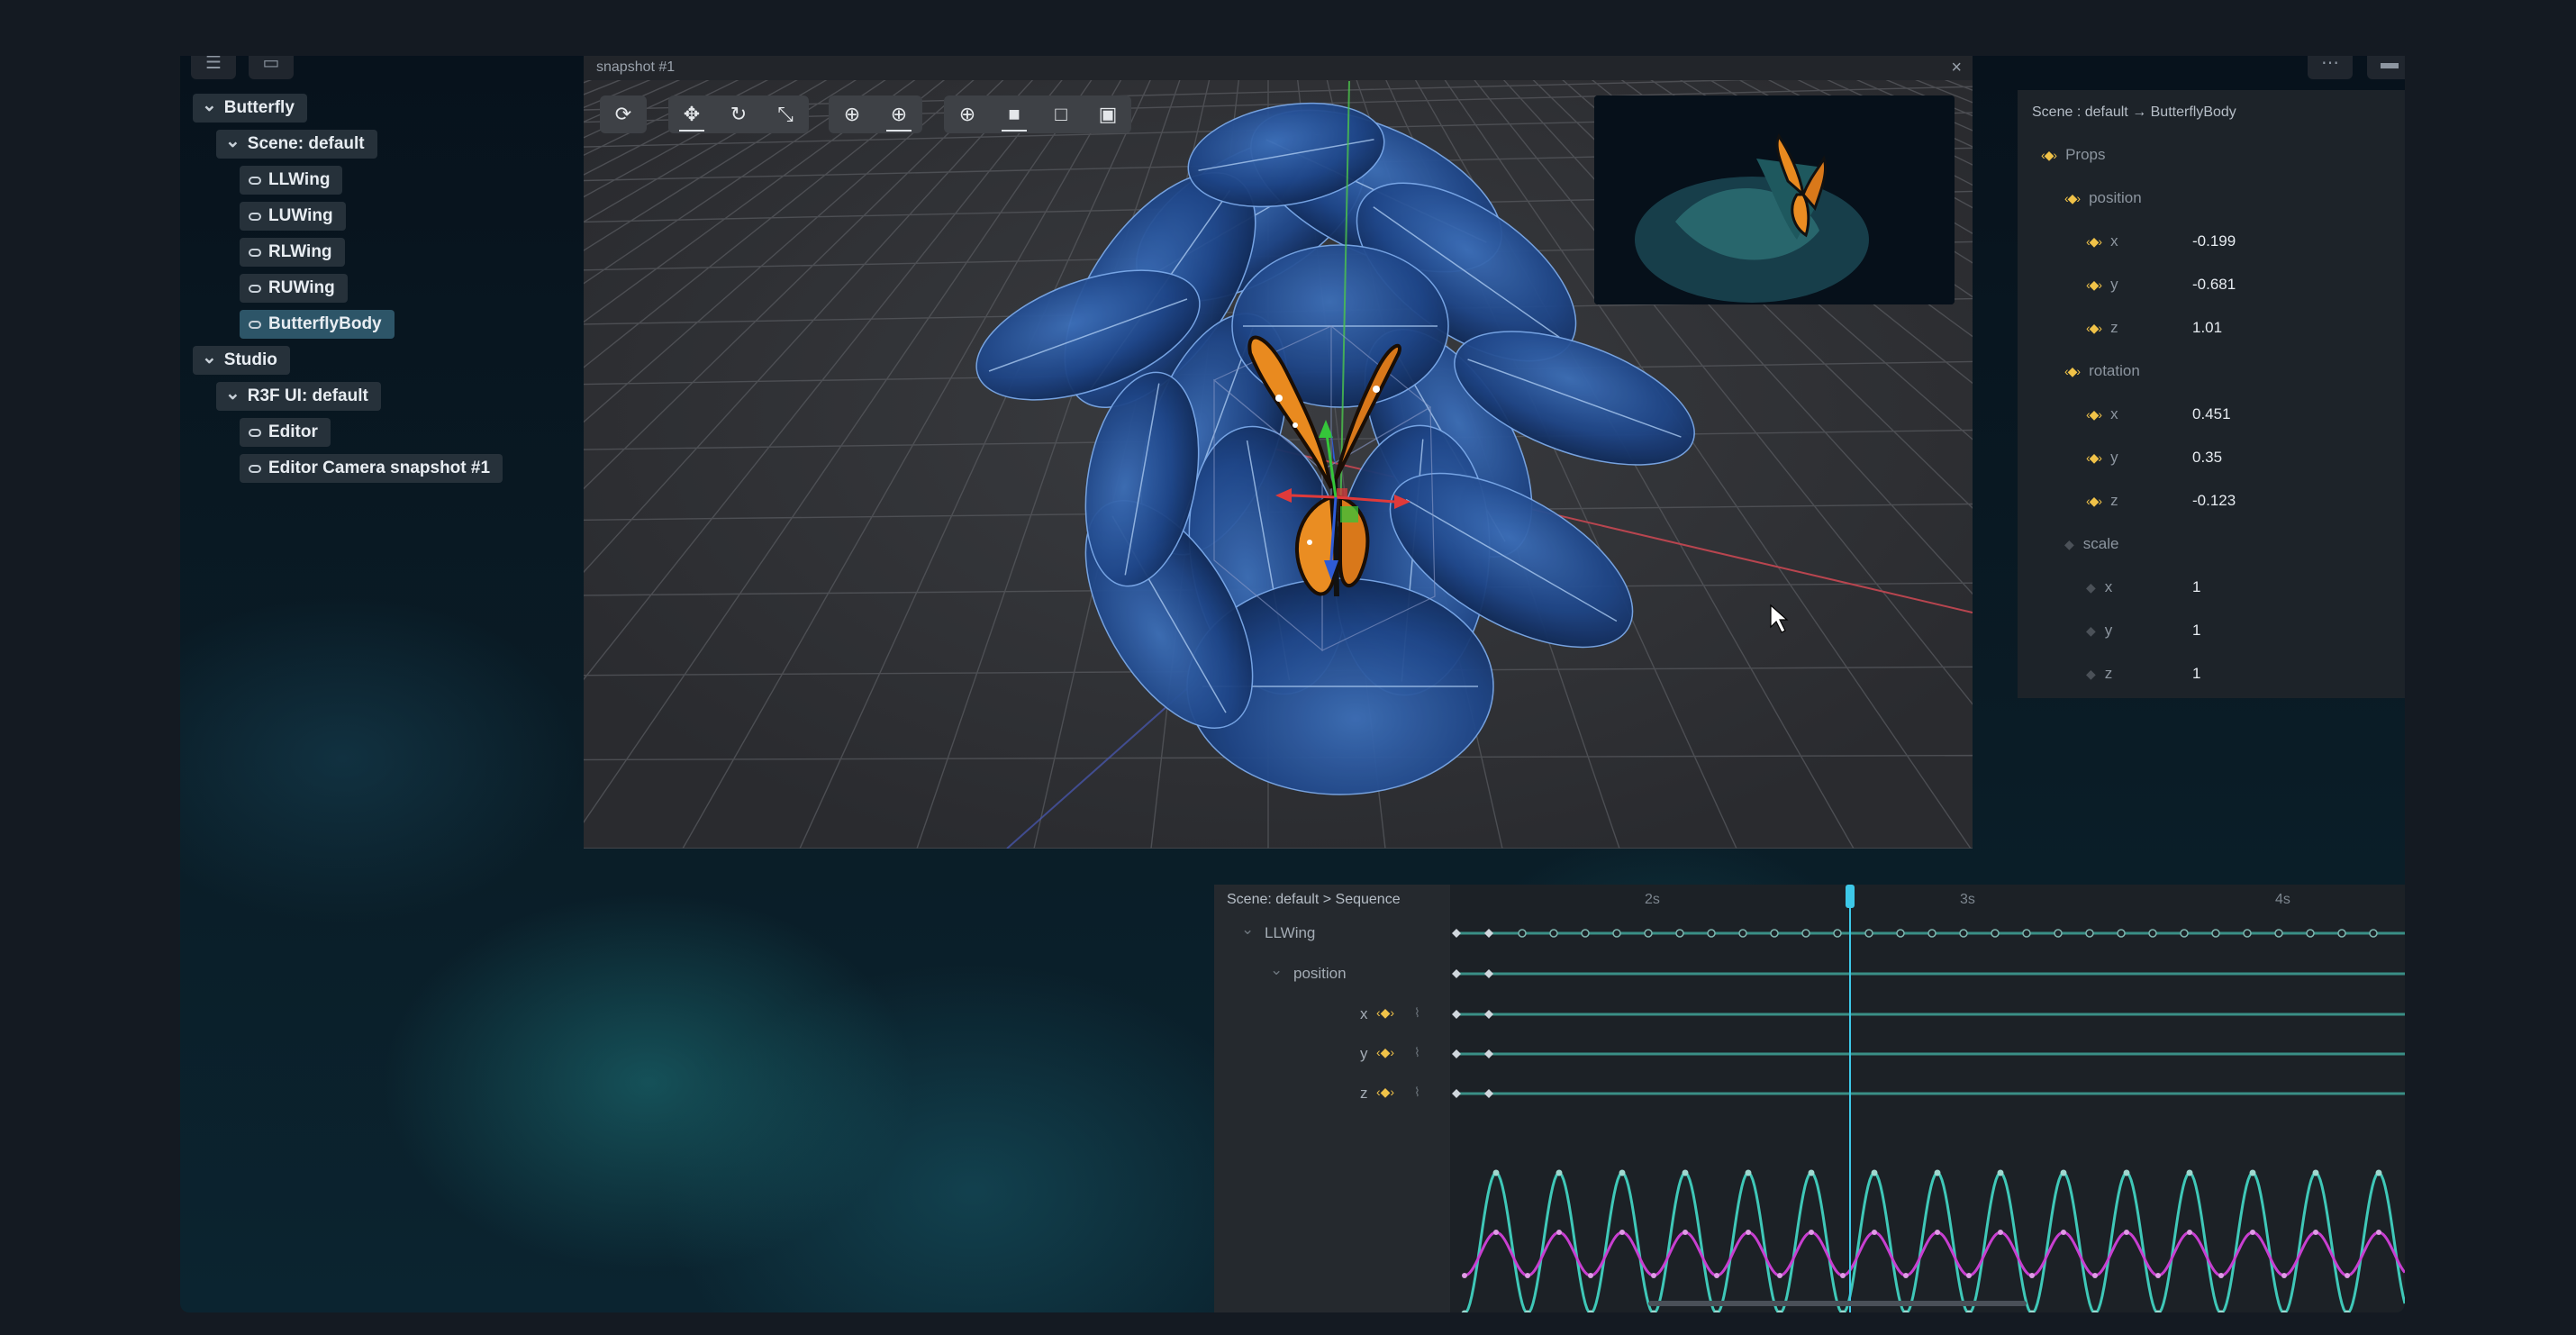 The width and height of the screenshot is (2576, 1335). What do you see at coordinates (1320, 974) in the screenshot?
I see `track-label-position: position` at bounding box center [1320, 974].